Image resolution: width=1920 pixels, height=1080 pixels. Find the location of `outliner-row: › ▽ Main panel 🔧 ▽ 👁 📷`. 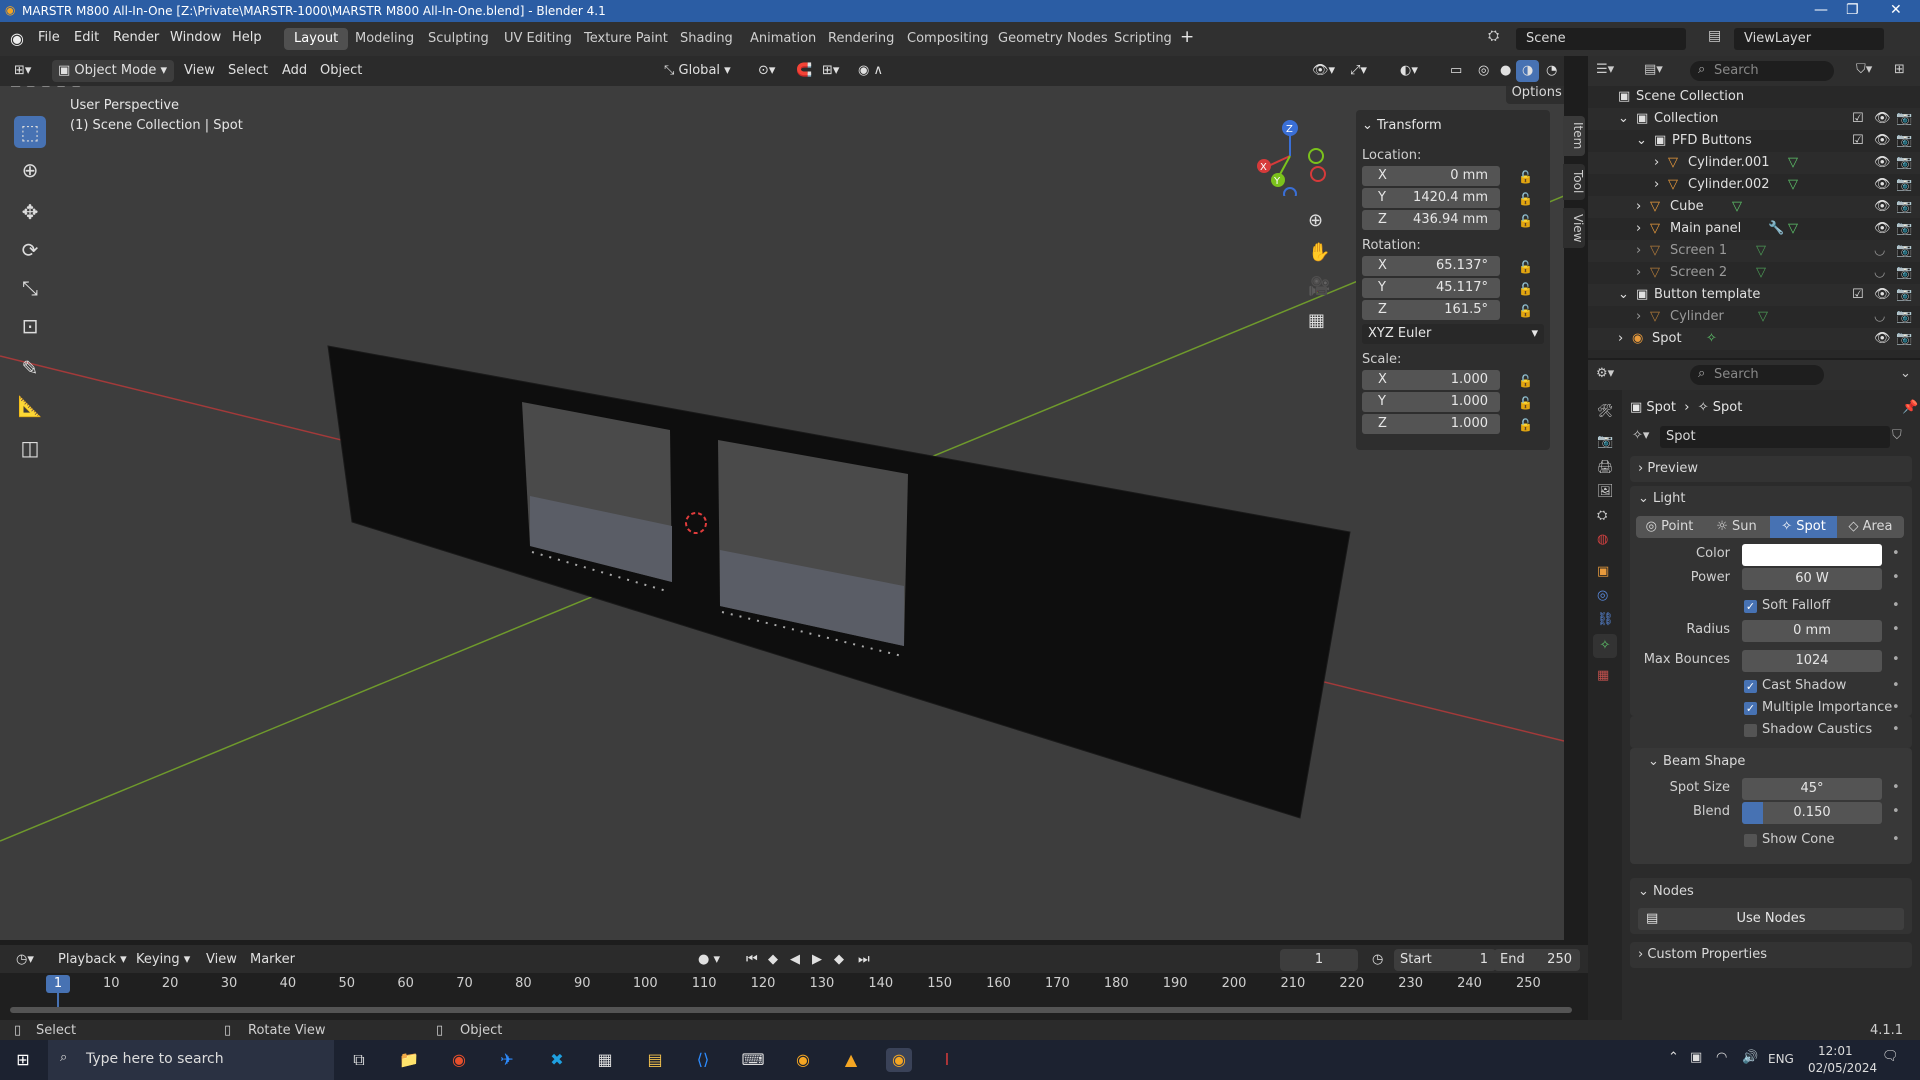

outliner-row: › ▽ Main panel 🔧 ▽ 👁 📷 is located at coordinates (1754, 229).